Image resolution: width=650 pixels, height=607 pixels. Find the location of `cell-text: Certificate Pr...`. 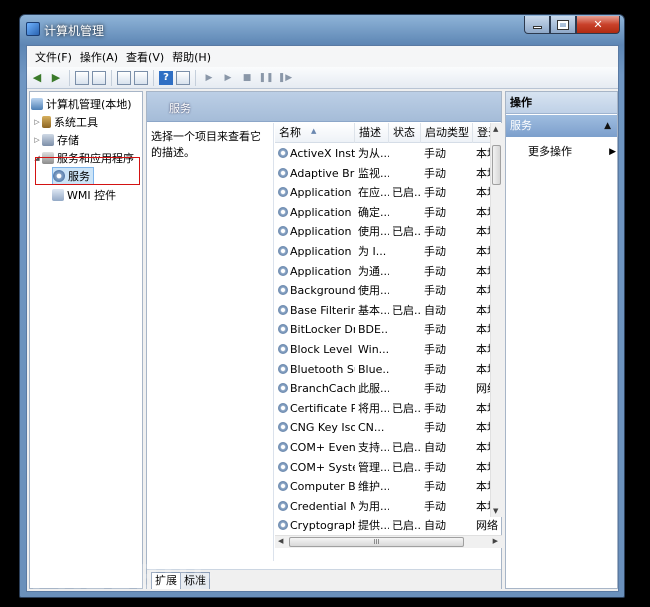

cell-text: Certificate Pr... is located at coordinates (322, 408).